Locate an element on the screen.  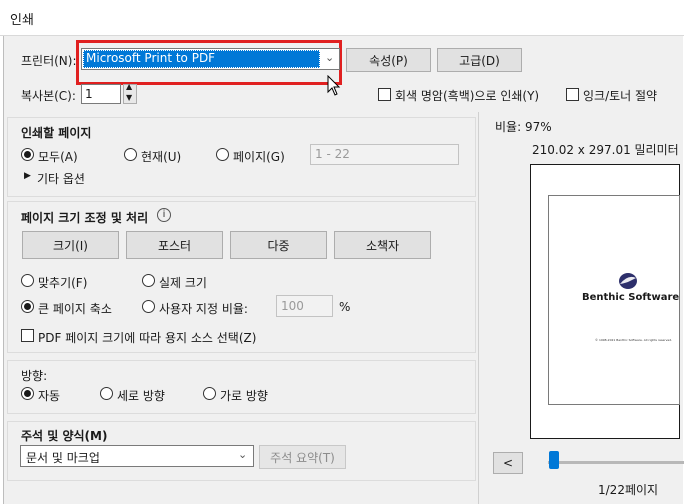
preview-divider is located at coordinates (478, 308).